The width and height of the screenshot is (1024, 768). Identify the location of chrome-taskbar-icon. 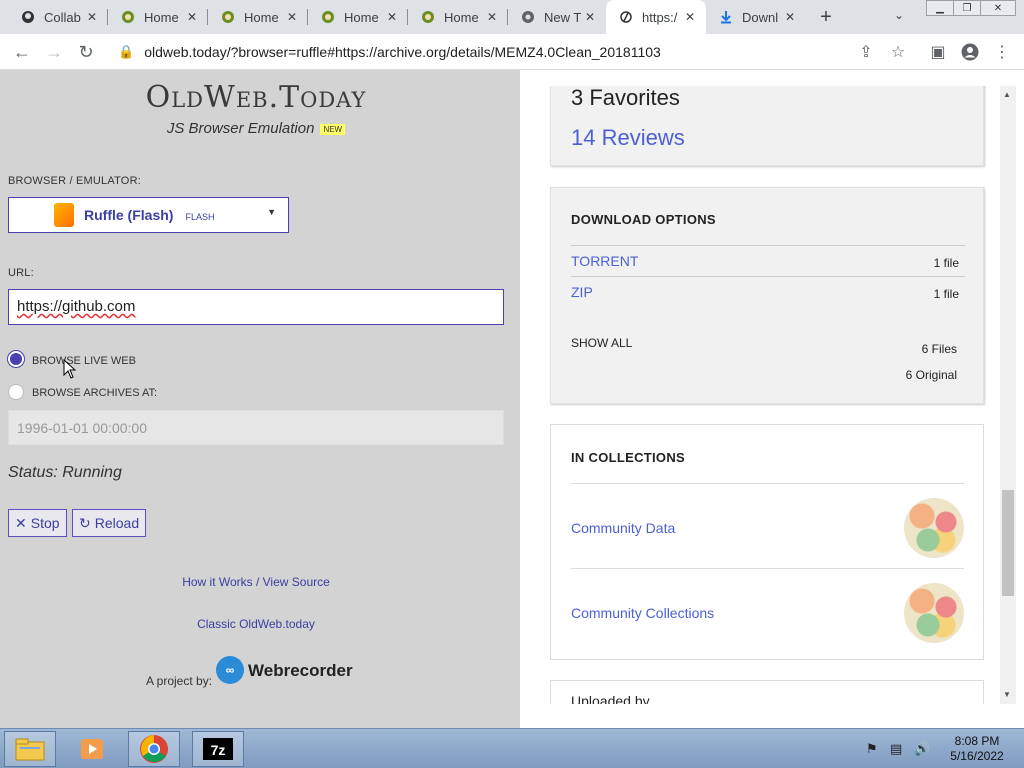
(154, 749).